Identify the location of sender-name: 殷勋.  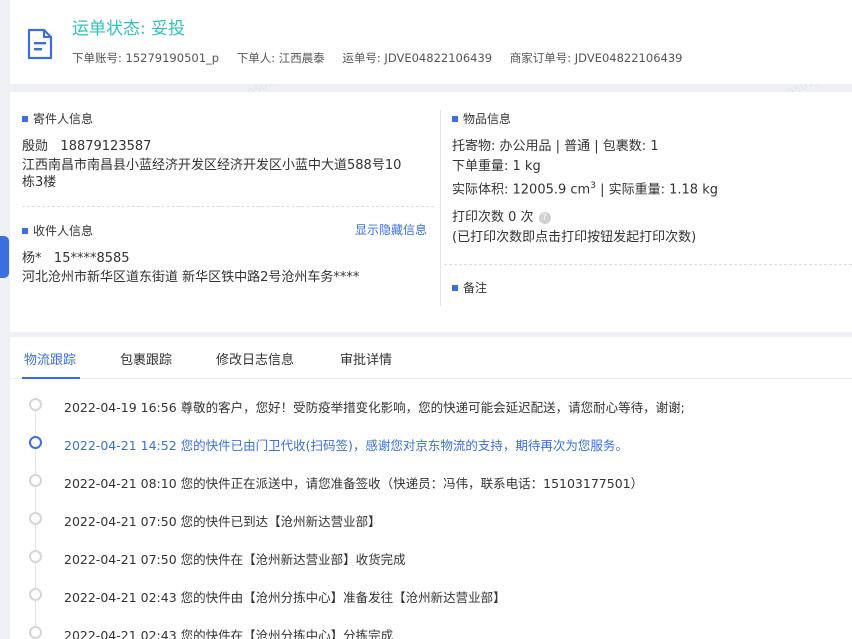
(35, 146).